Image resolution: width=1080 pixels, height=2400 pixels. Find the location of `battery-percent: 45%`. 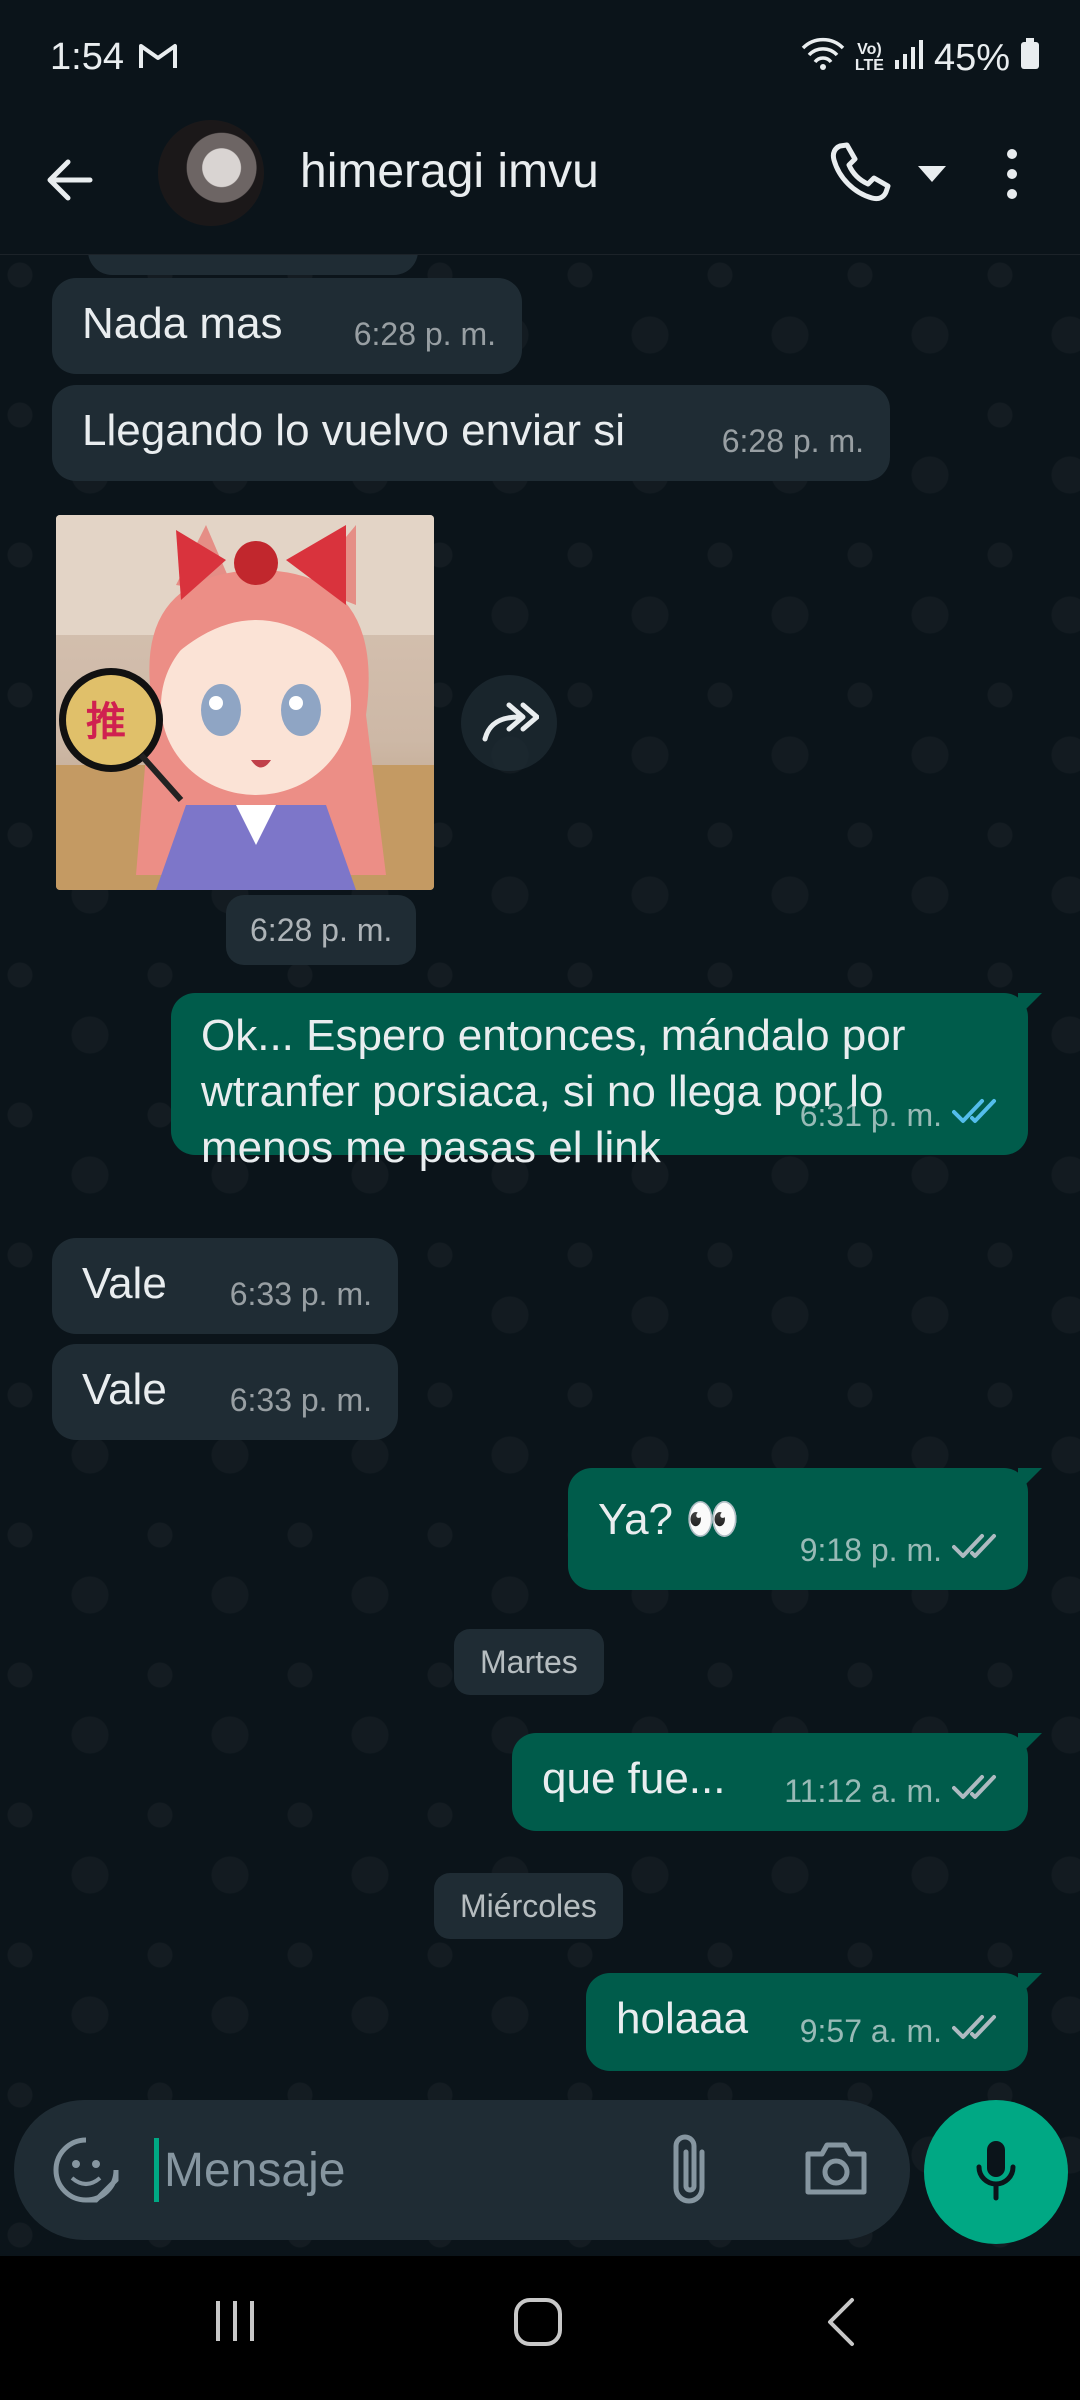

battery-percent: 45% is located at coordinates (971, 57).